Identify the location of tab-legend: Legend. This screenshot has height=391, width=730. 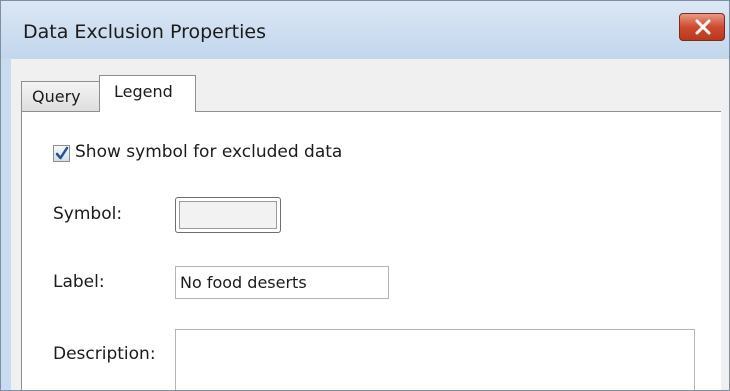
(147, 93).